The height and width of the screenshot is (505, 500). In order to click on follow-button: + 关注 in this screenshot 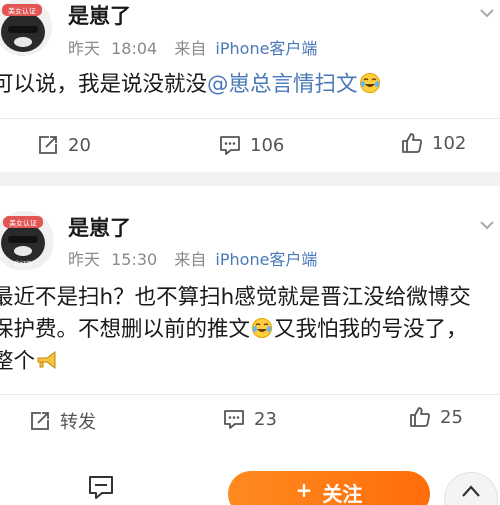, I will do `click(329, 488)`.